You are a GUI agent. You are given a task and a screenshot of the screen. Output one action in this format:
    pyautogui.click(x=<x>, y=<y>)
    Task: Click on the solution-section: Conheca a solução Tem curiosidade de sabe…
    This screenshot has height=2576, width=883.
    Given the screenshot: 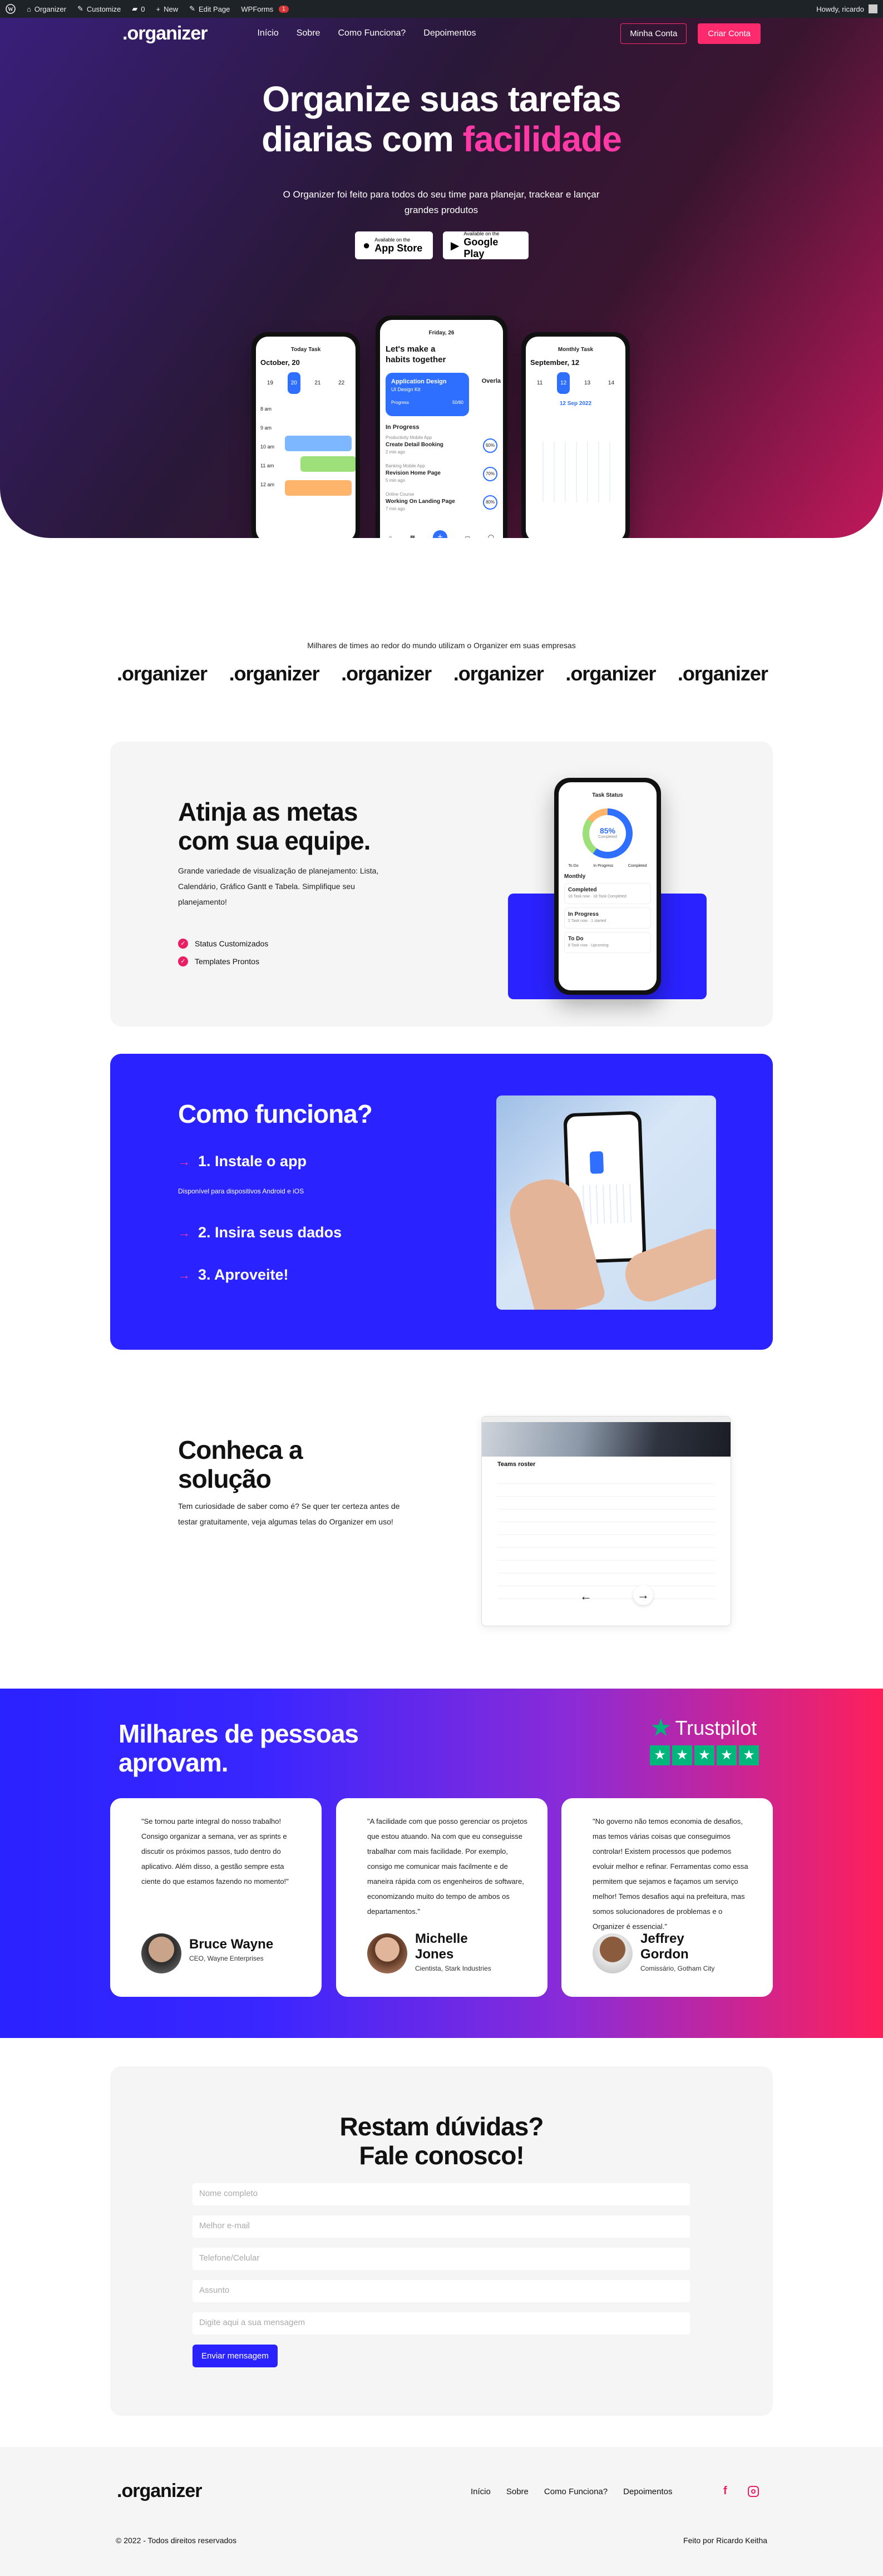 What is the action you would take?
    pyautogui.click(x=441, y=1522)
    